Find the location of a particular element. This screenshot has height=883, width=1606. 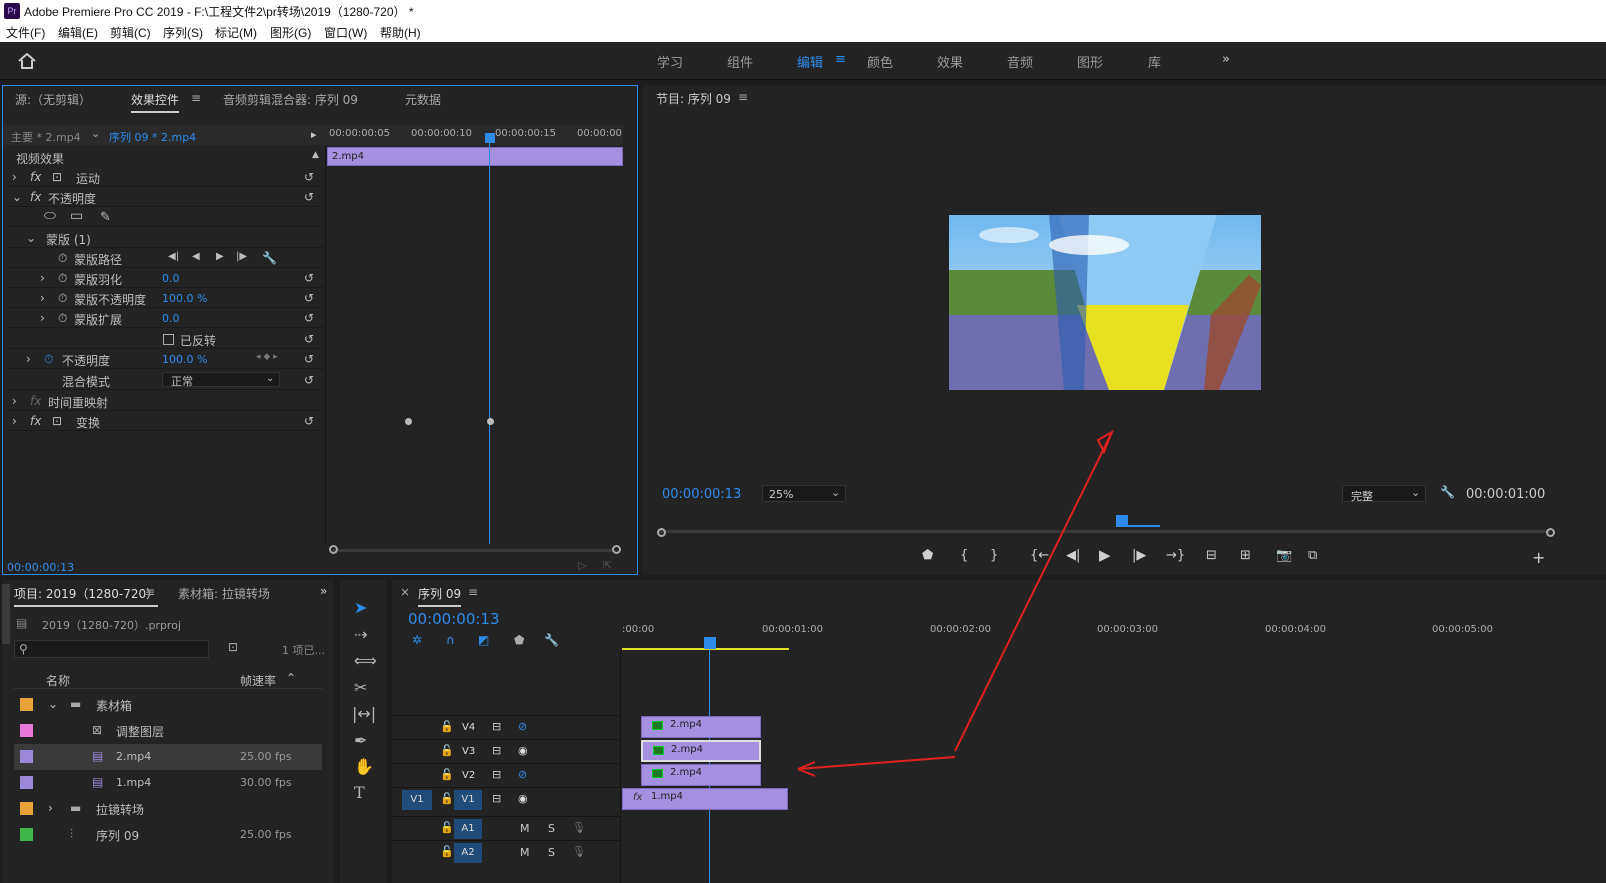

annotation-arrows is located at coordinates (955, 603).